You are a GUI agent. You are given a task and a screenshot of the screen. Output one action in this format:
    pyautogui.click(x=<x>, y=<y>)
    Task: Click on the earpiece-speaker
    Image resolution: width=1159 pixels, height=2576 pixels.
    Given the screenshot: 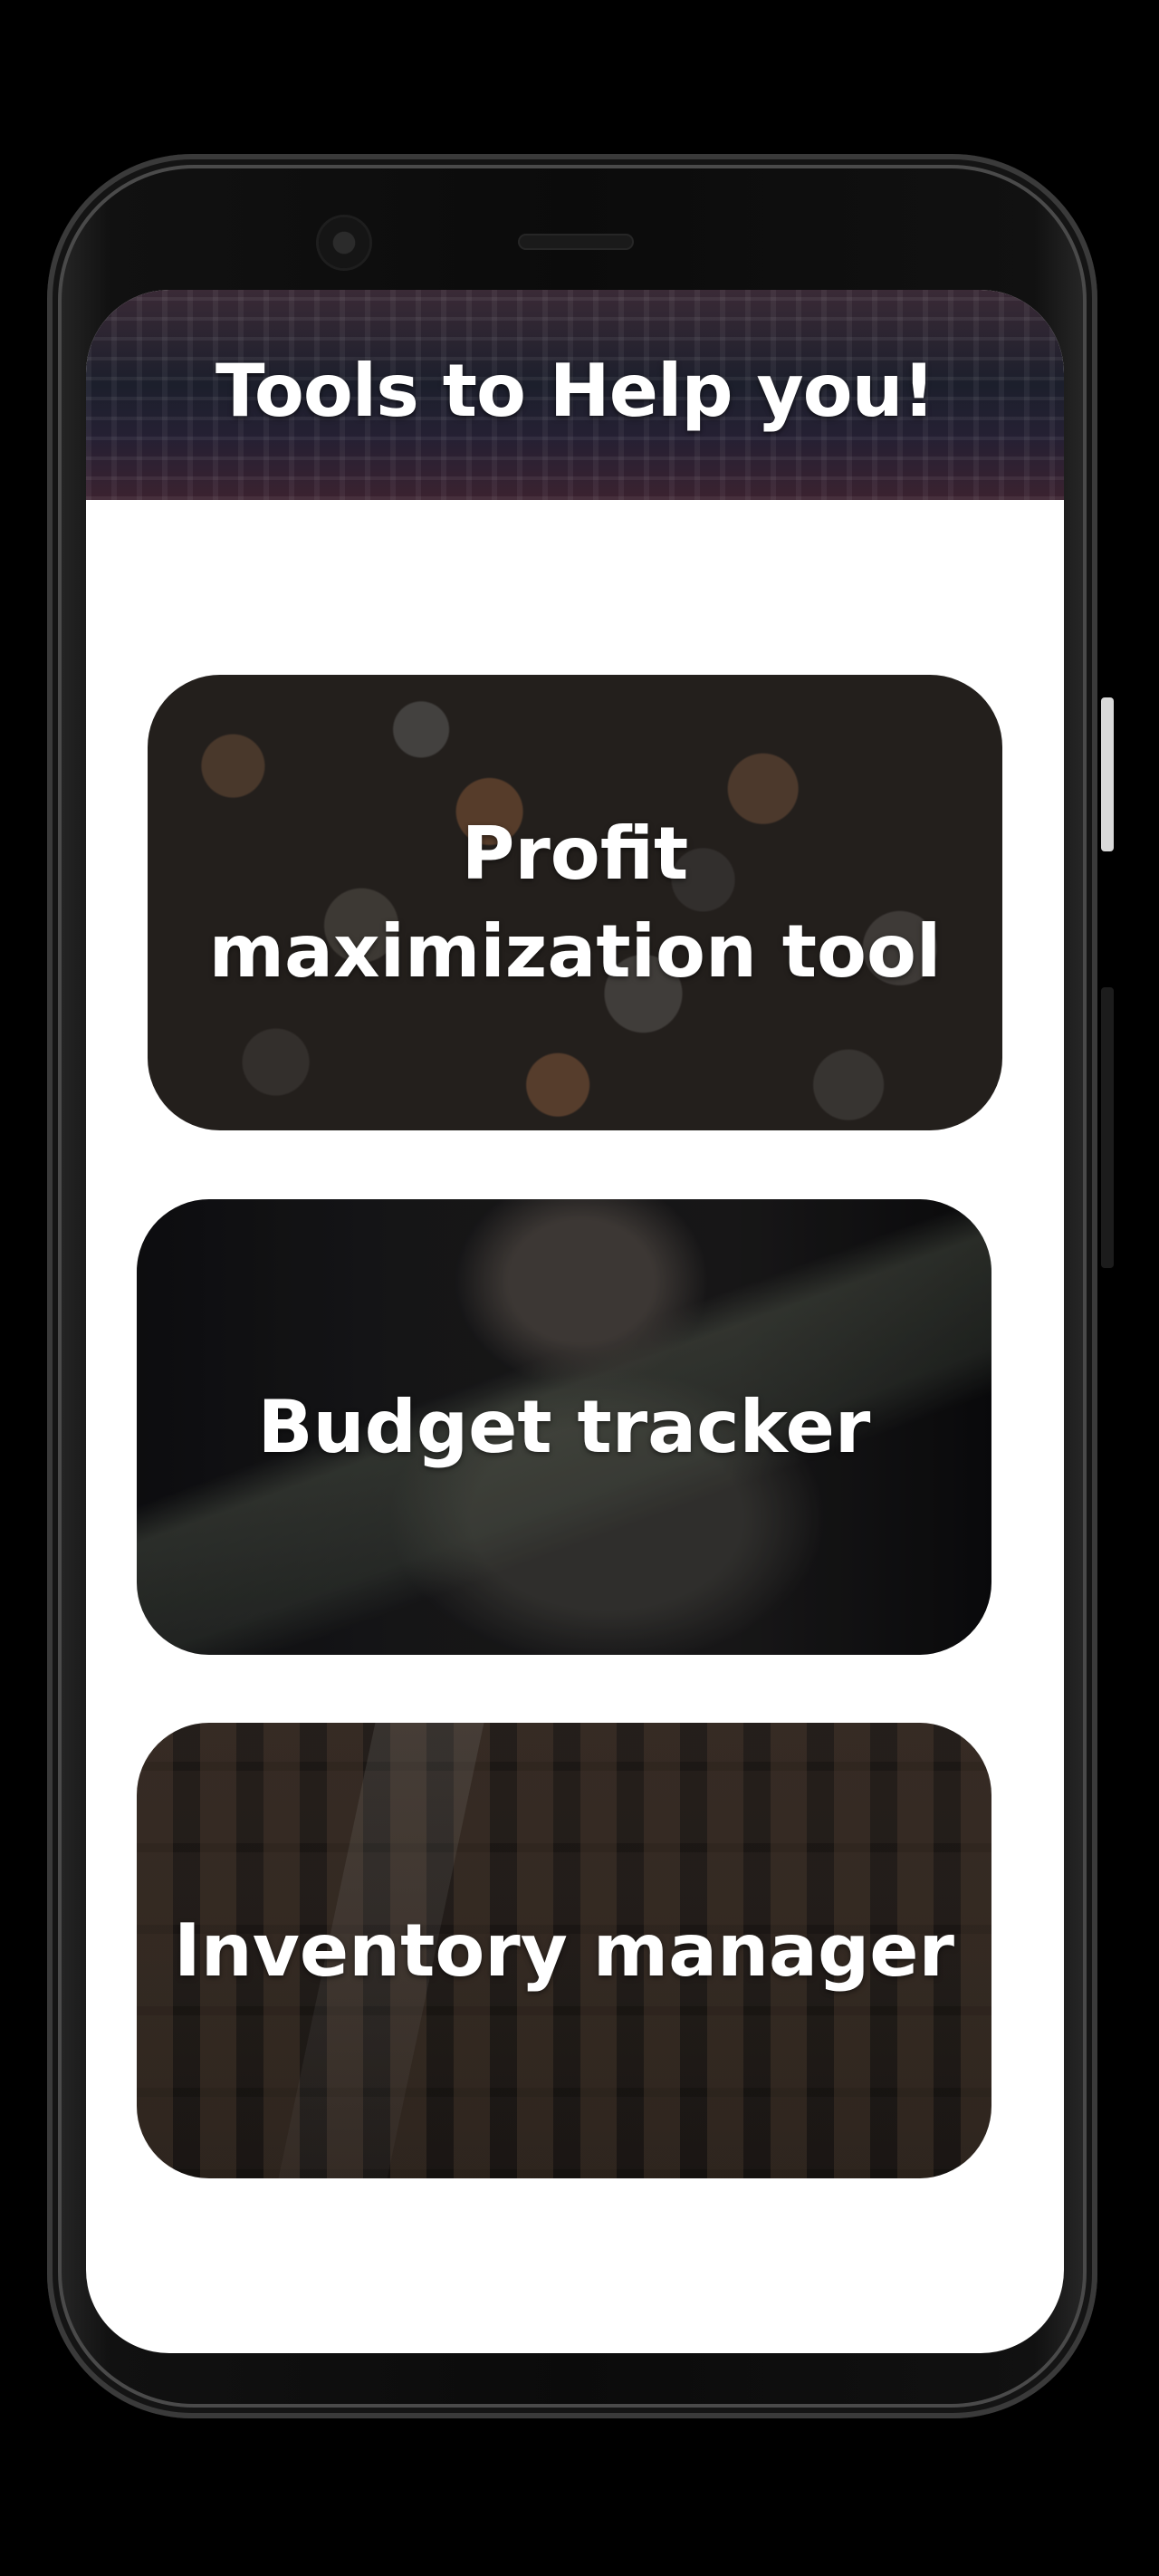 What is the action you would take?
    pyautogui.click(x=576, y=242)
    